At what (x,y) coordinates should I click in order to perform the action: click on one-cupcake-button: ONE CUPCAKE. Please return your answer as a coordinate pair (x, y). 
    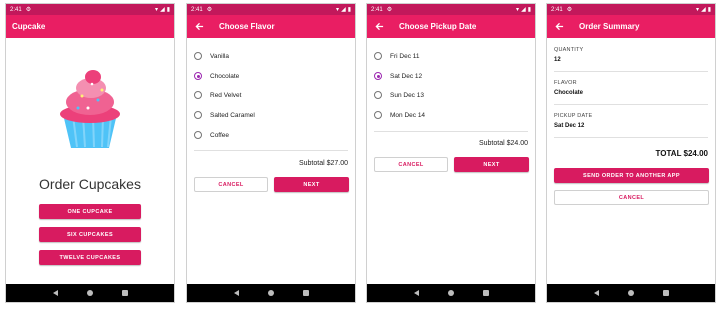
    Looking at the image, I should click on (90, 211).